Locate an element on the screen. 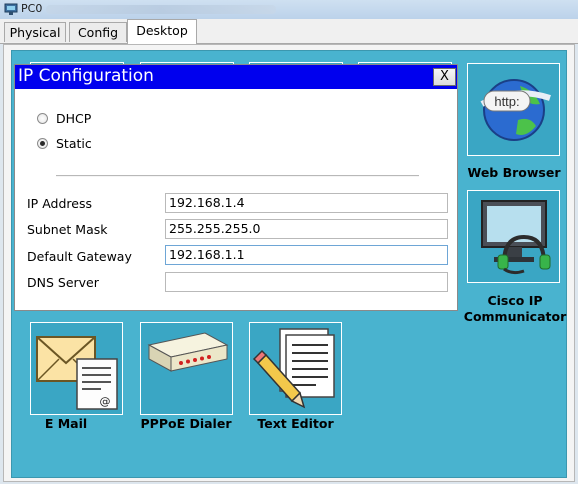 Image resolution: width=578 pixels, height=484 pixels. email-icon: @ is located at coordinates (77, 373).